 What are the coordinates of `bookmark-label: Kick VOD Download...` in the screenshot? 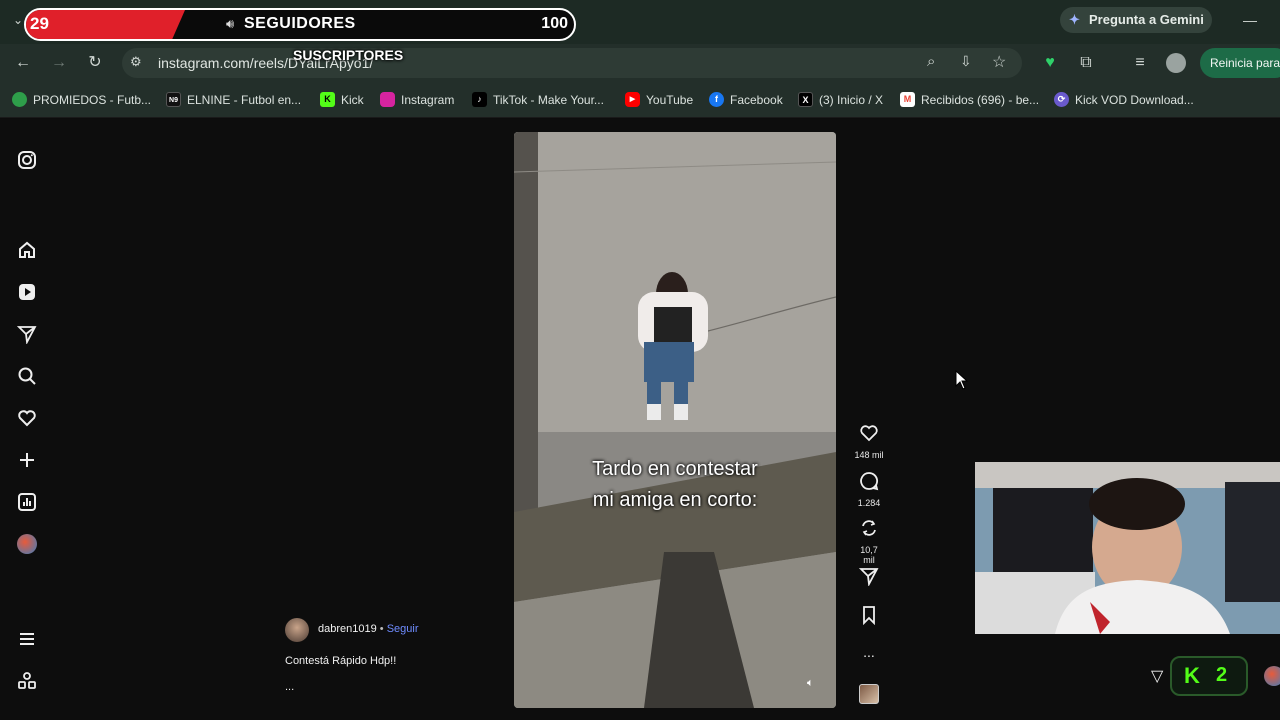 It's located at (1134, 99).